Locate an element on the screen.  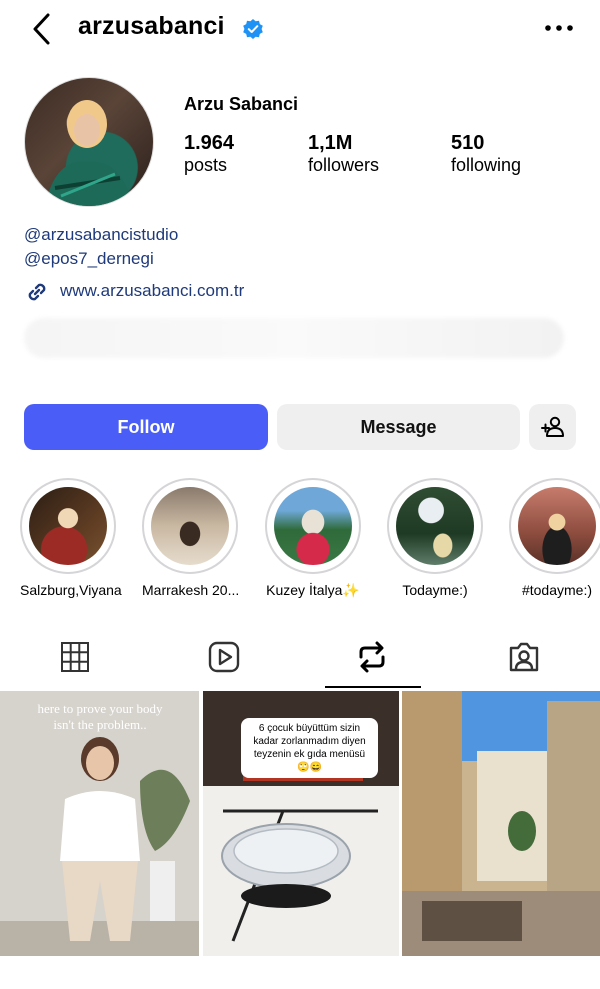
stat-following: 510 following is located at coordinates (486, 154).